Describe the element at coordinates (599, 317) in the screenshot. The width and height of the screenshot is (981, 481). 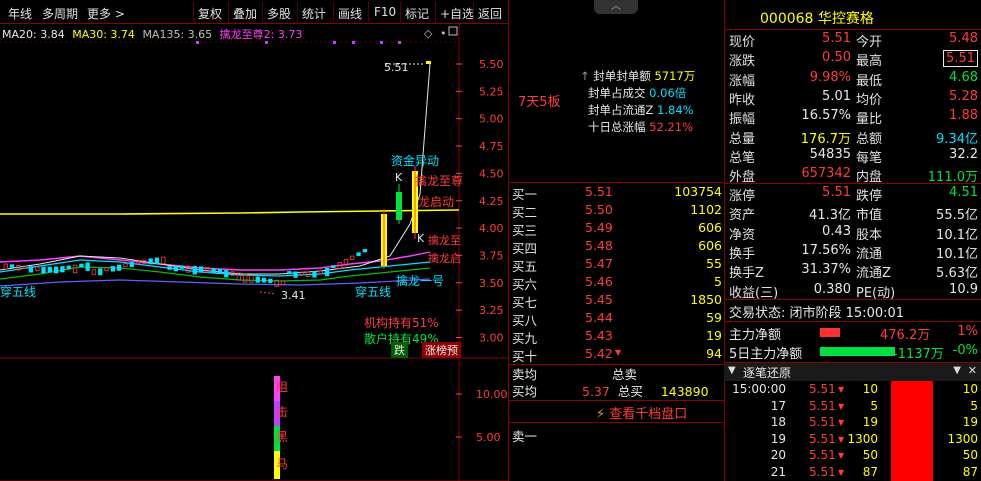
I see `bid-price: 5.44` at that location.